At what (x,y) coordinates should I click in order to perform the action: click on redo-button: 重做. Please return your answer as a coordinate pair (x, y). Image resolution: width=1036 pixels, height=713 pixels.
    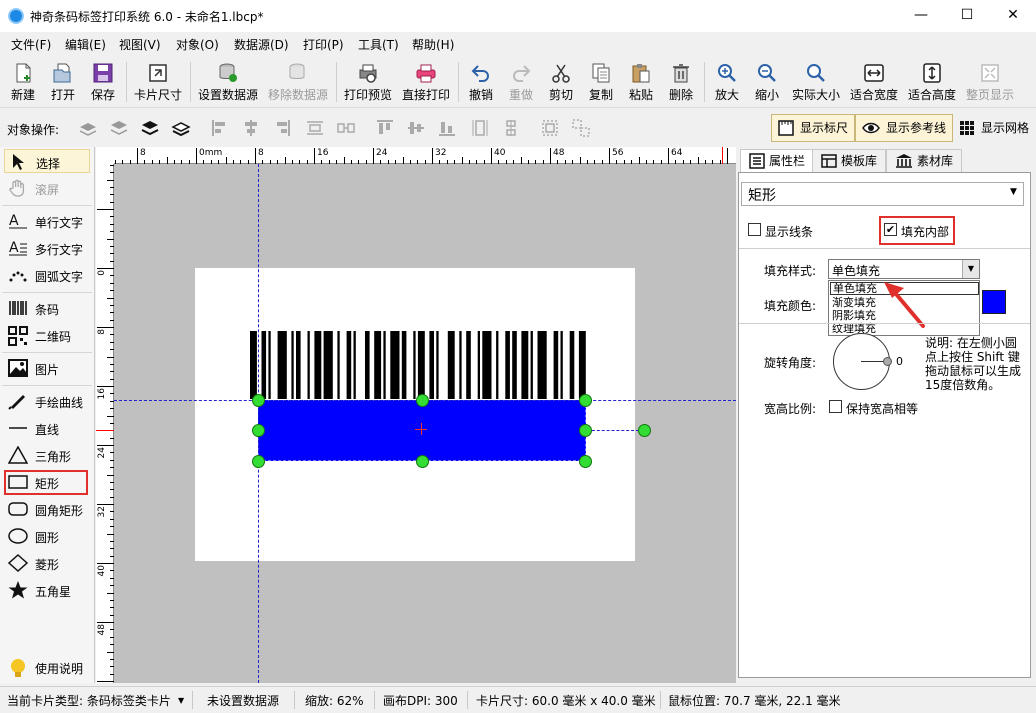
    Looking at the image, I should click on (521, 83).